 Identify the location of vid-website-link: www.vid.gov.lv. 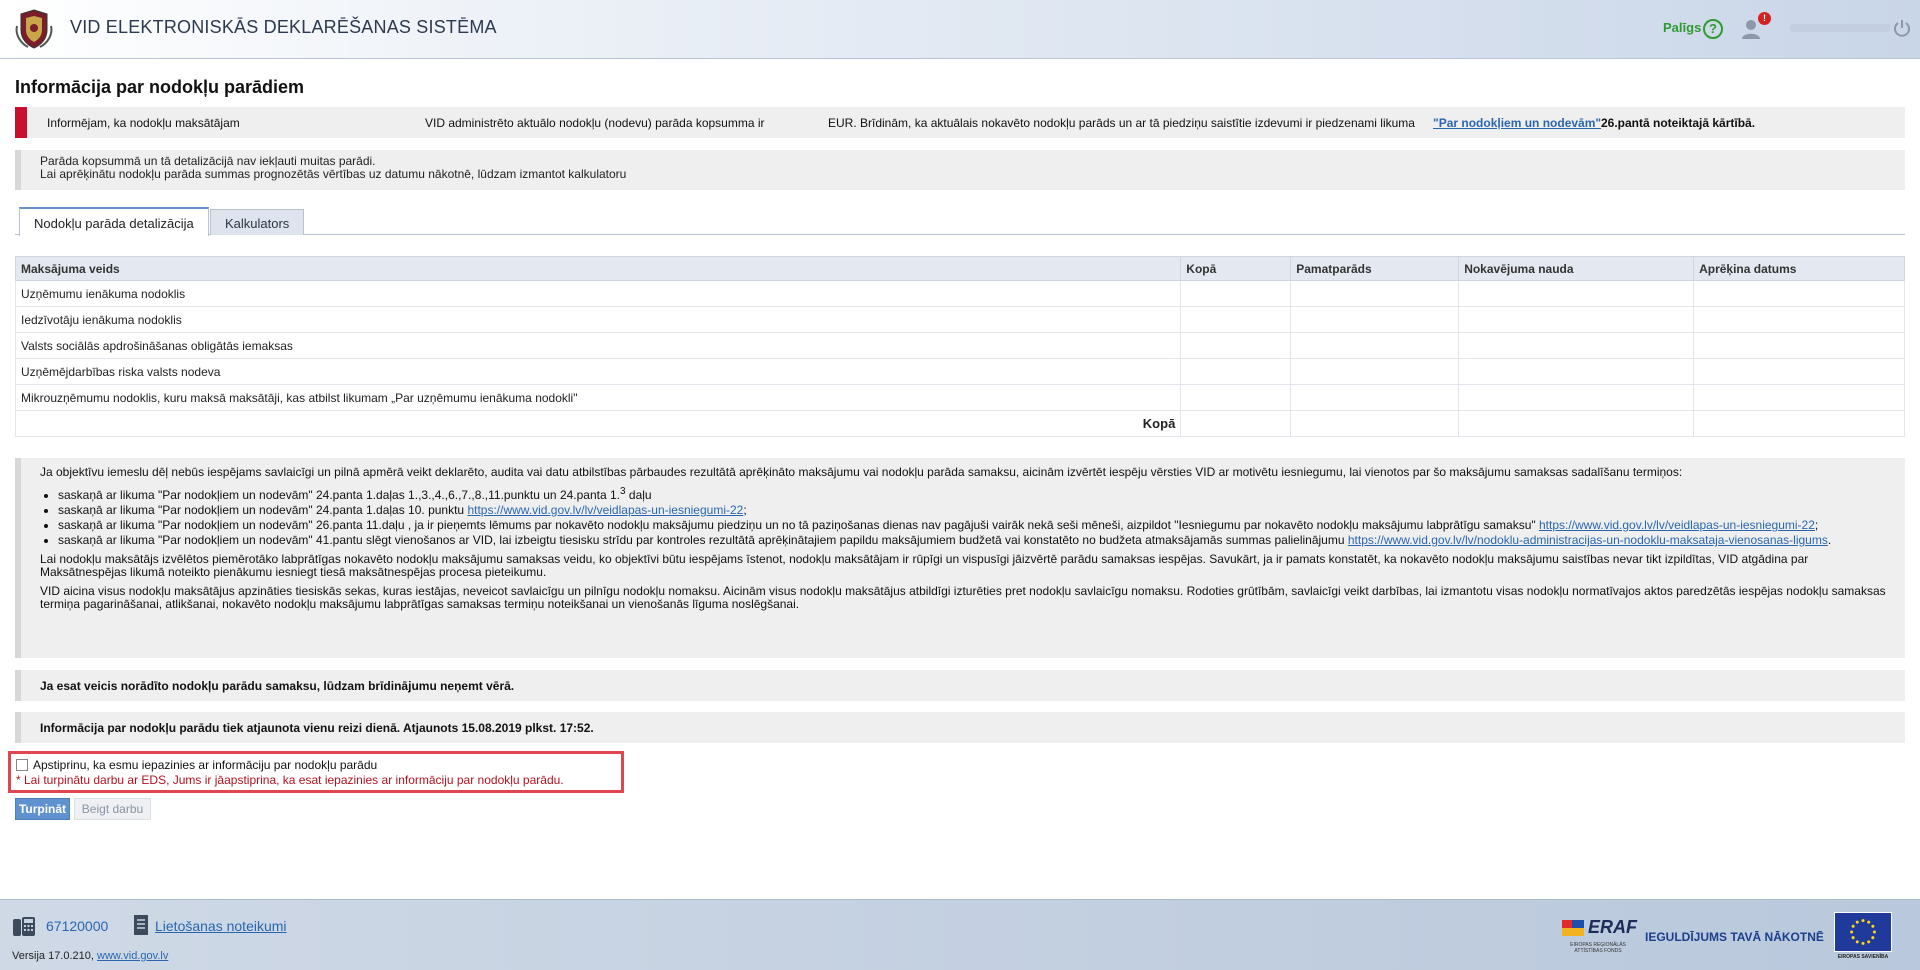
(132, 956).